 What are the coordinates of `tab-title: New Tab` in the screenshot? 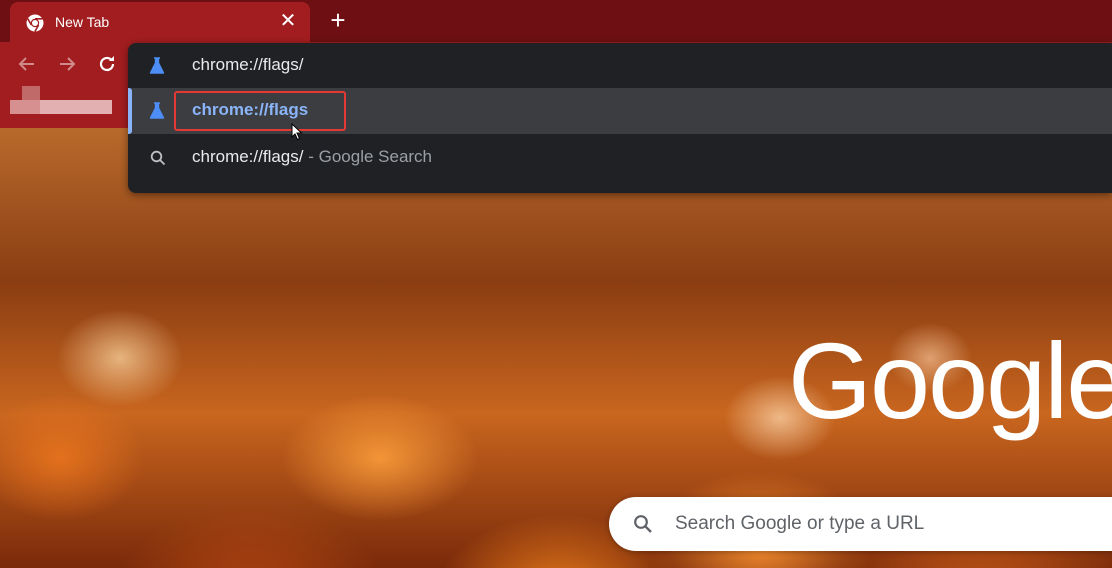 It's located at (82, 22).